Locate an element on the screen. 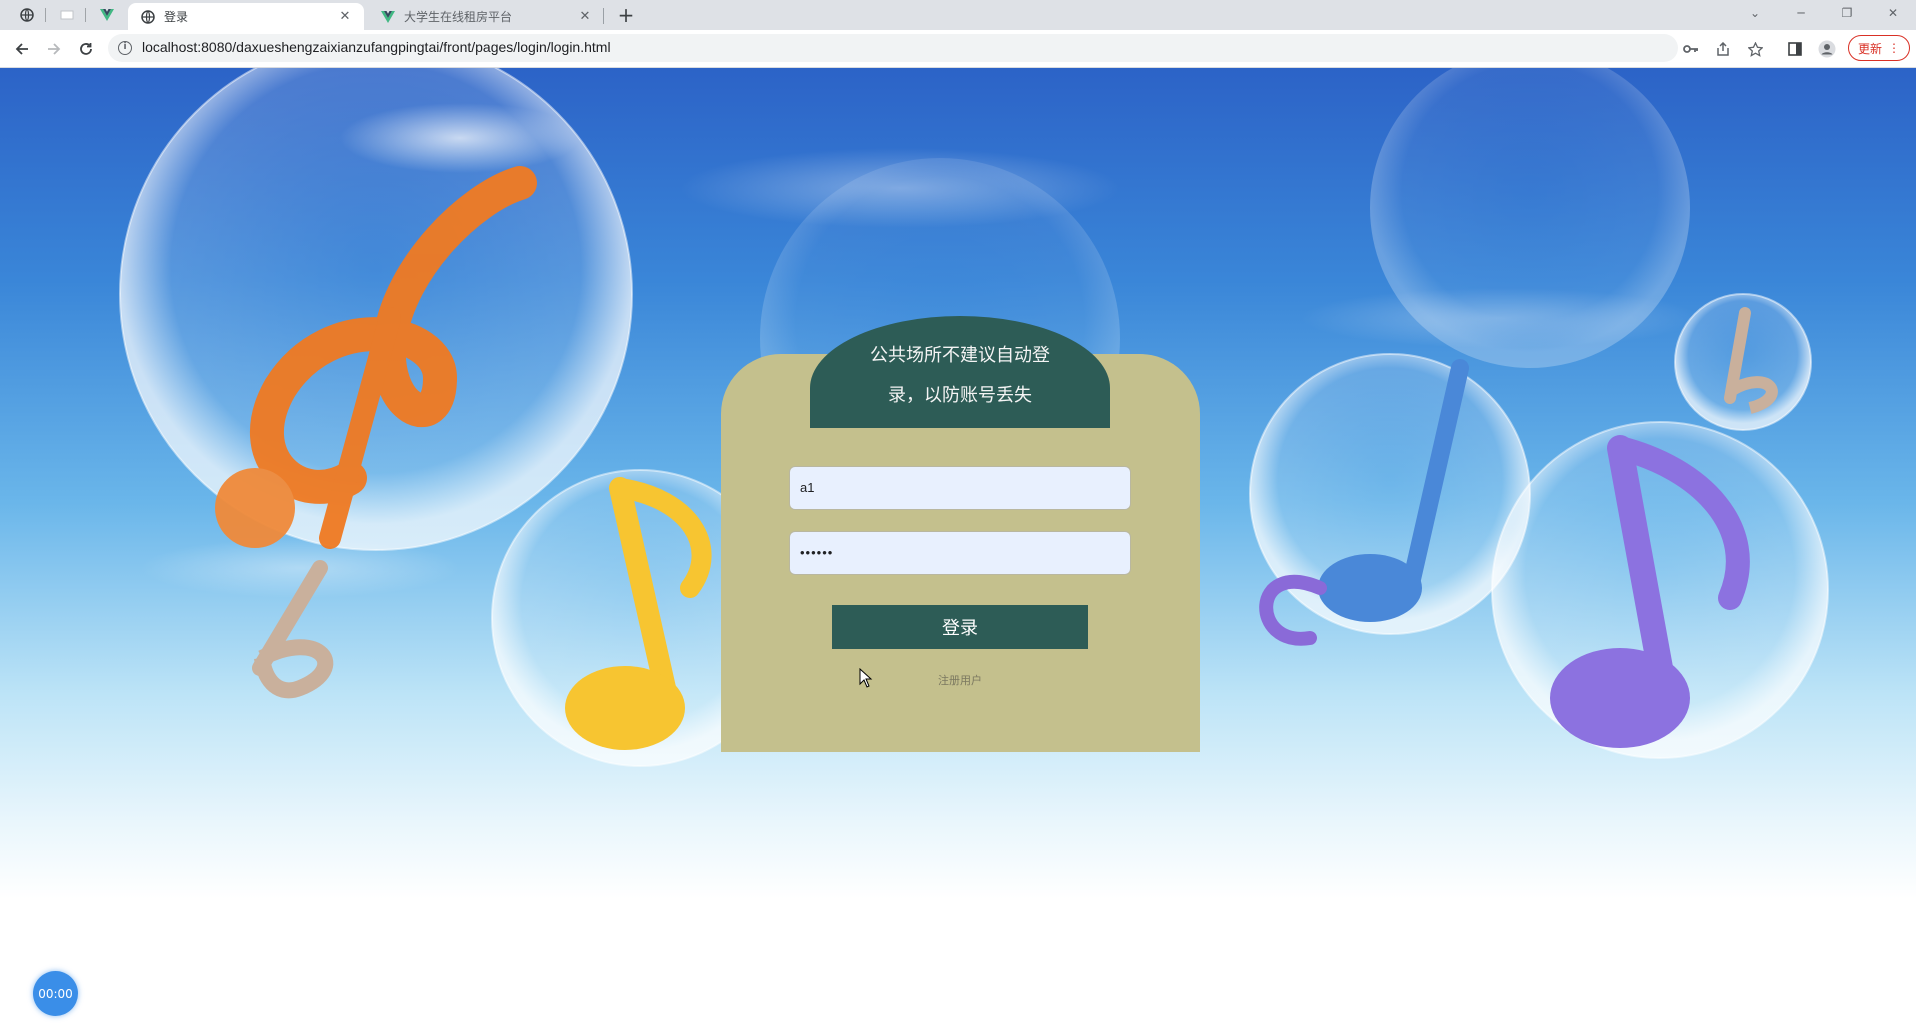 The width and height of the screenshot is (1916, 1034). username-input: a1 is located at coordinates (960, 488).